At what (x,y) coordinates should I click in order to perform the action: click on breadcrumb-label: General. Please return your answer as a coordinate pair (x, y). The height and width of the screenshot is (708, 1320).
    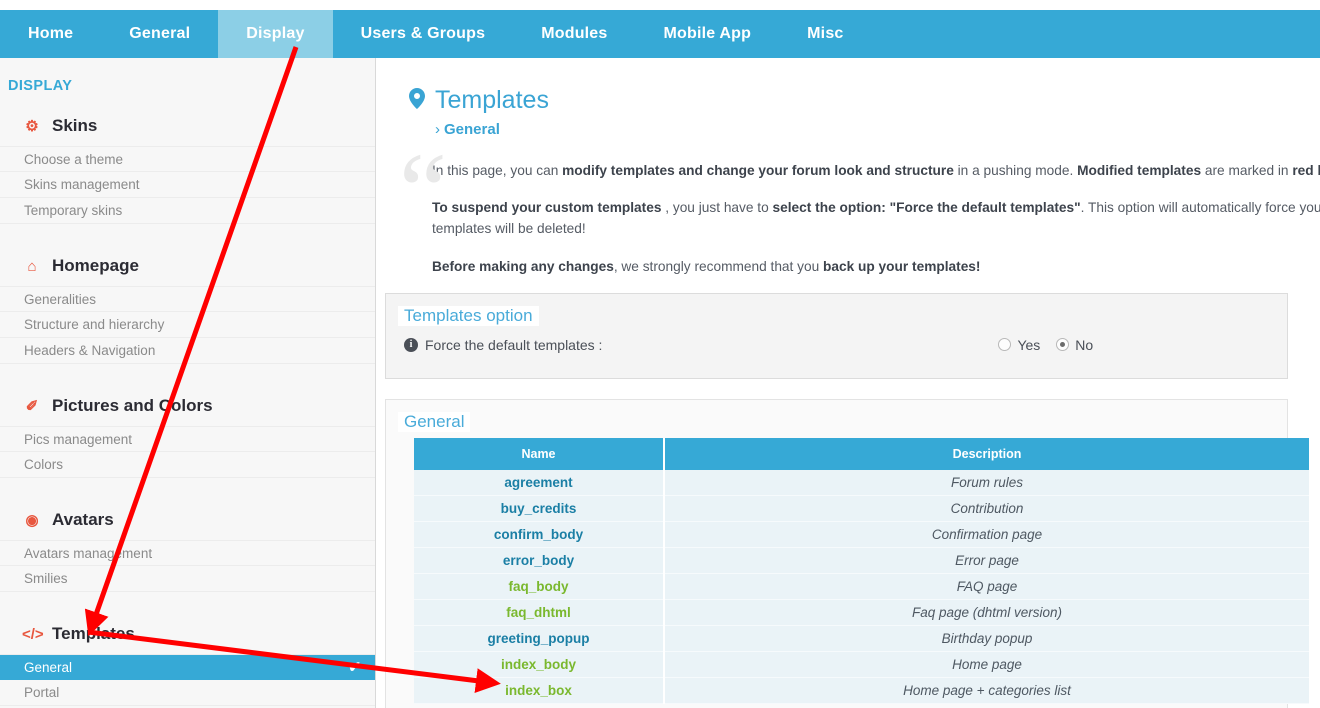
    Looking at the image, I should click on (472, 129).